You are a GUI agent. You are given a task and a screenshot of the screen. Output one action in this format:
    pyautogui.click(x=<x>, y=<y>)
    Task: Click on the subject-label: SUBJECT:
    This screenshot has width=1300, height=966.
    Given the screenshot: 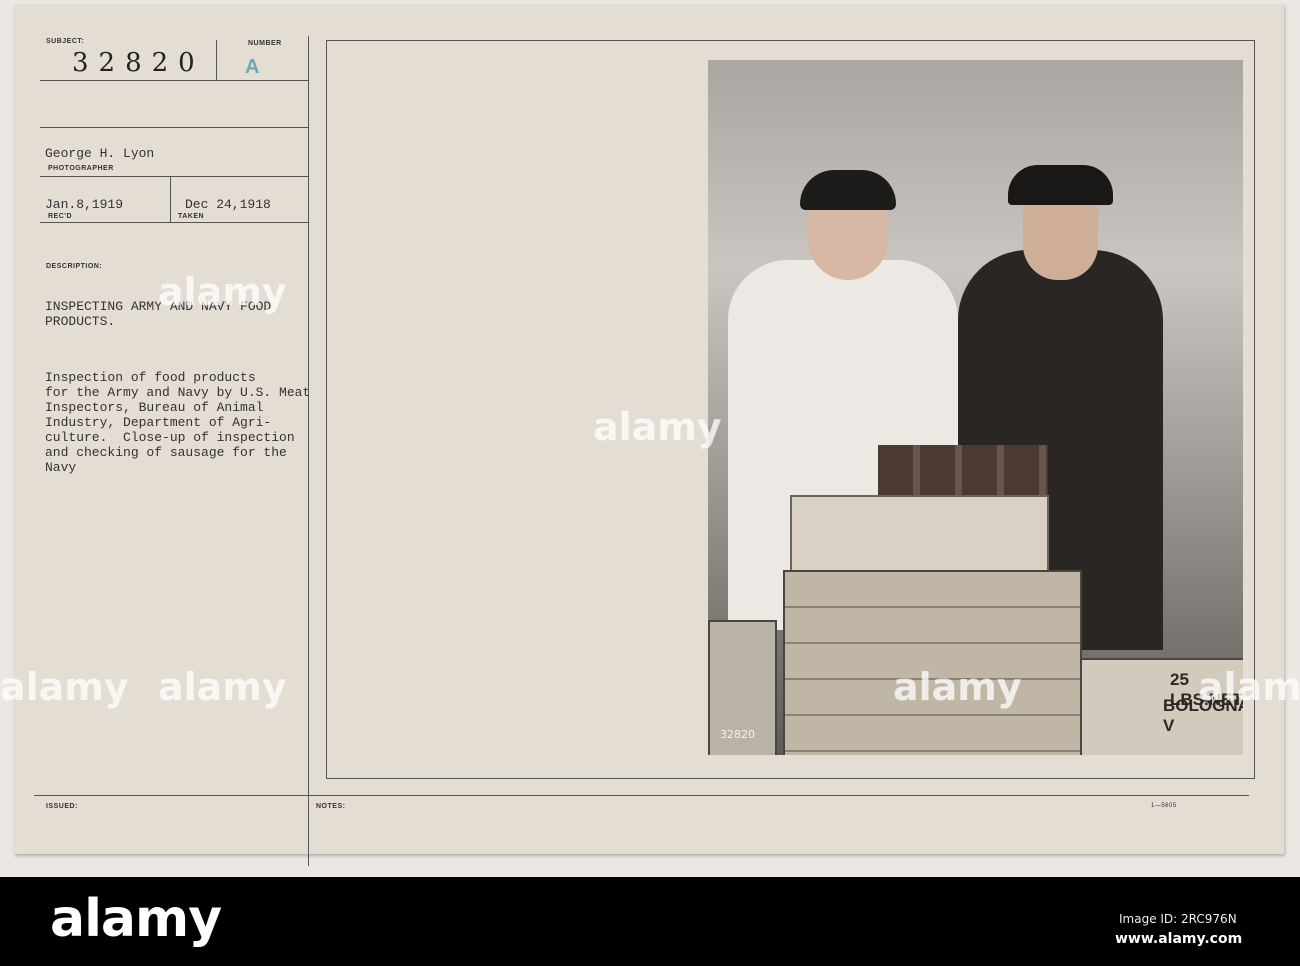 What is the action you would take?
    pyautogui.click(x=65, y=41)
    